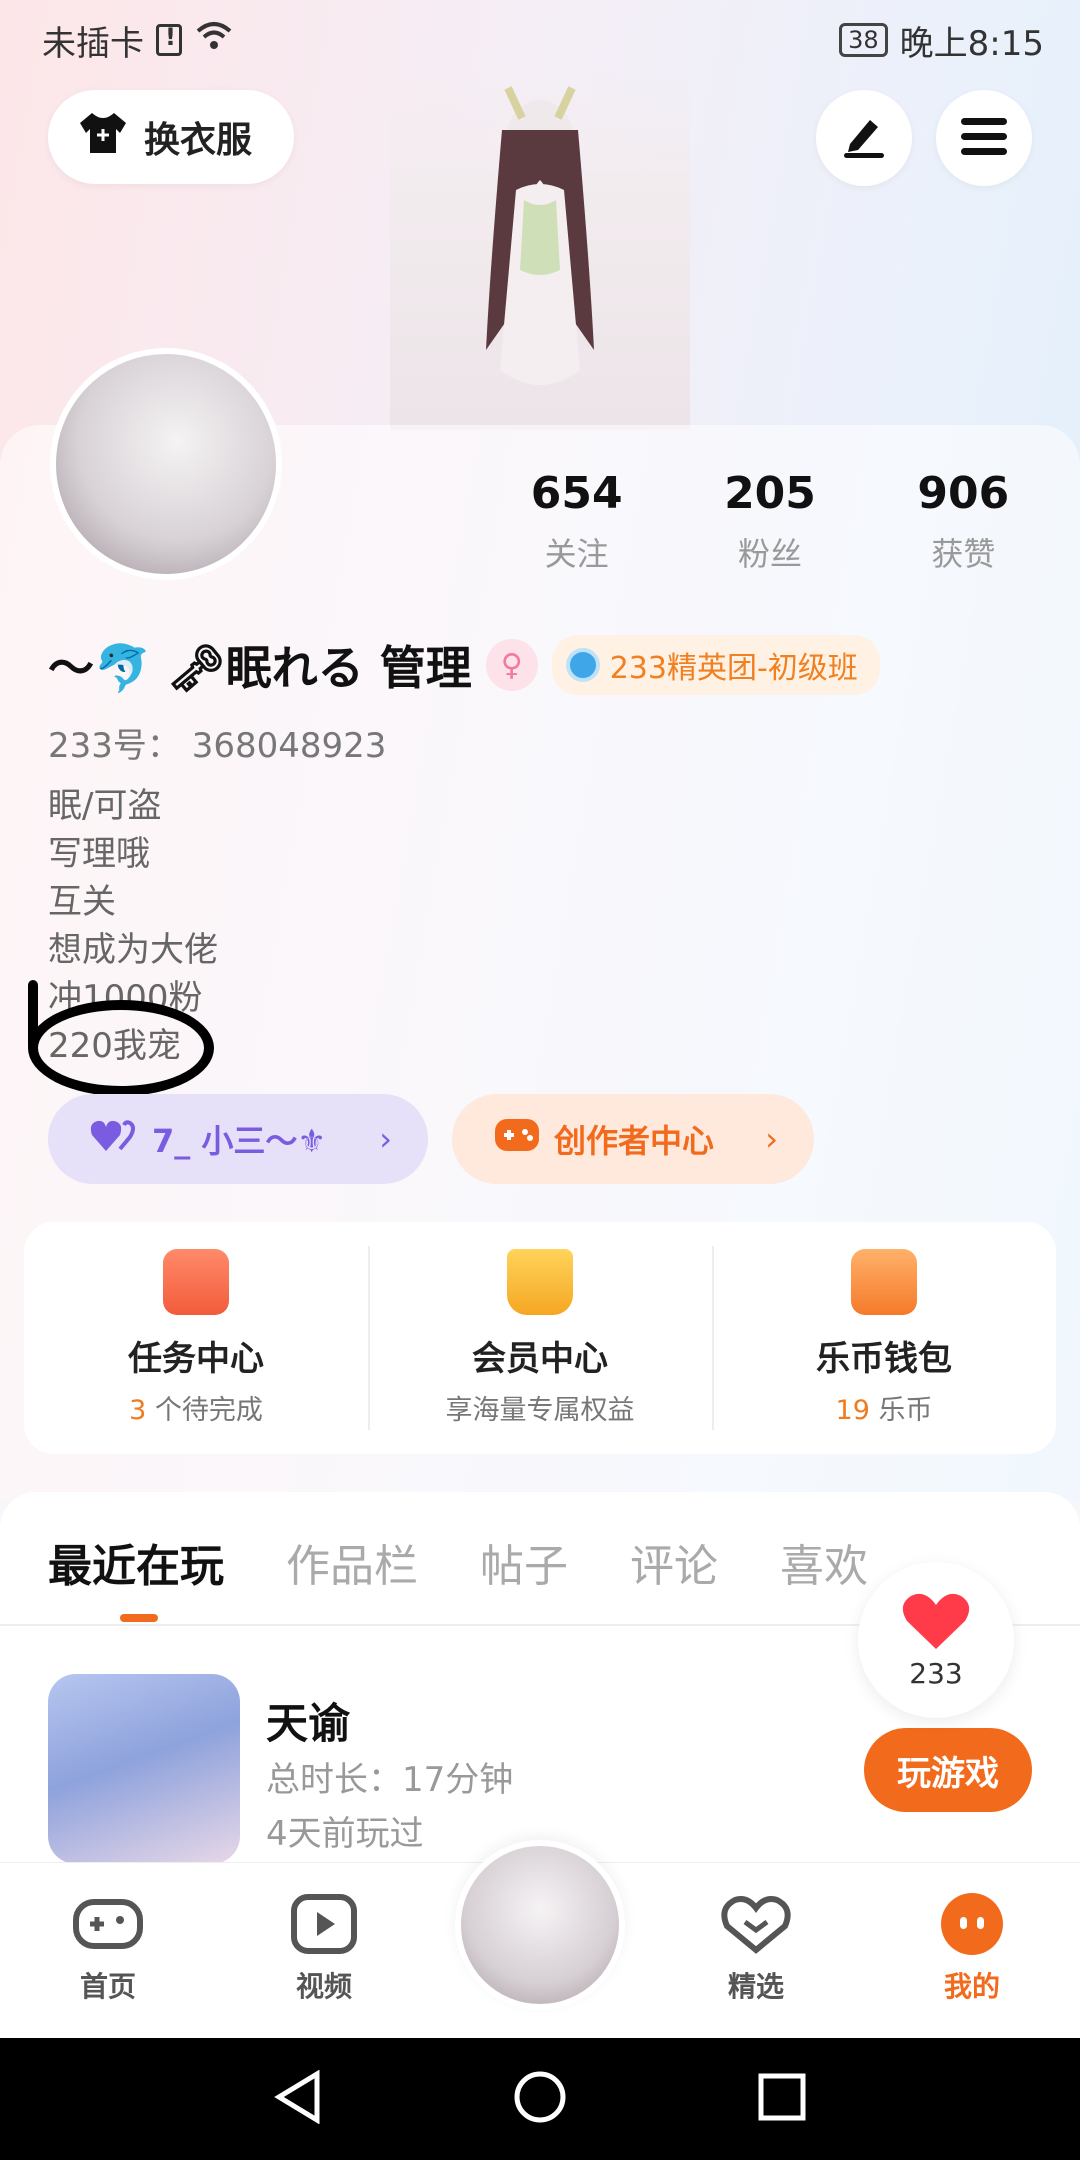 This screenshot has height=2160, width=1080. Describe the element at coordinates (540, 1282) in the screenshot. I see `crown-icon` at that location.